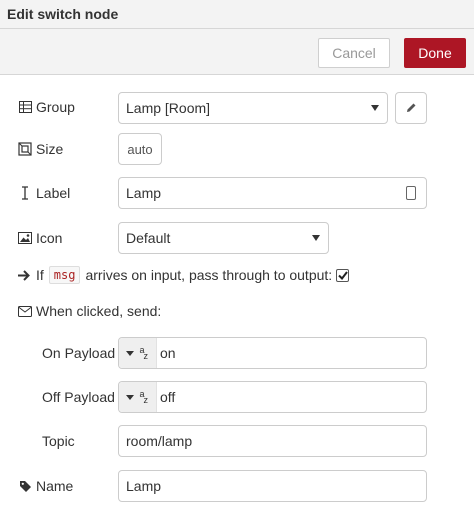  What do you see at coordinates (64, 275) in the screenshot?
I see `msg-code: msg` at bounding box center [64, 275].